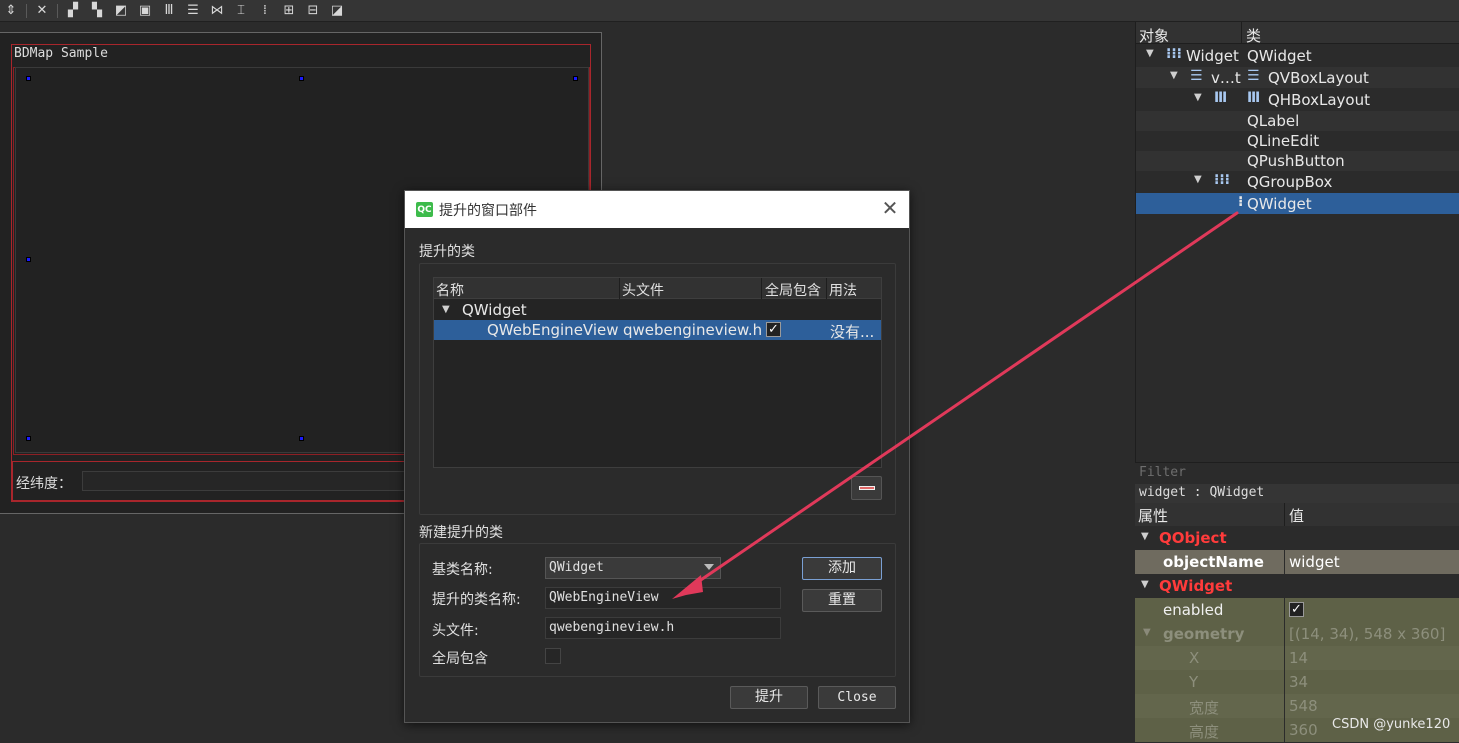  I want to click on break-layout-icon: ⊟, so click(313, 11).